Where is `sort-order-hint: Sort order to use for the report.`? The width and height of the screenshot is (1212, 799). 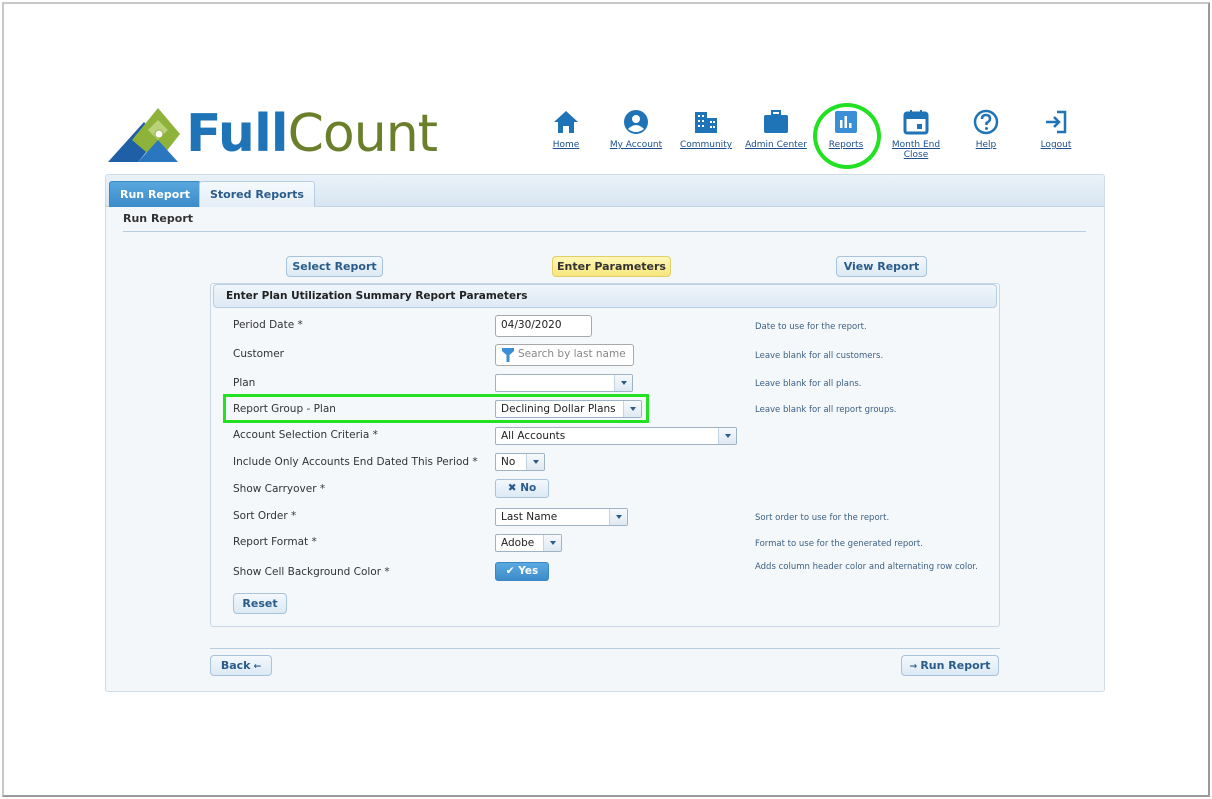
sort-order-hint: Sort order to use for the report. is located at coordinates (822, 518).